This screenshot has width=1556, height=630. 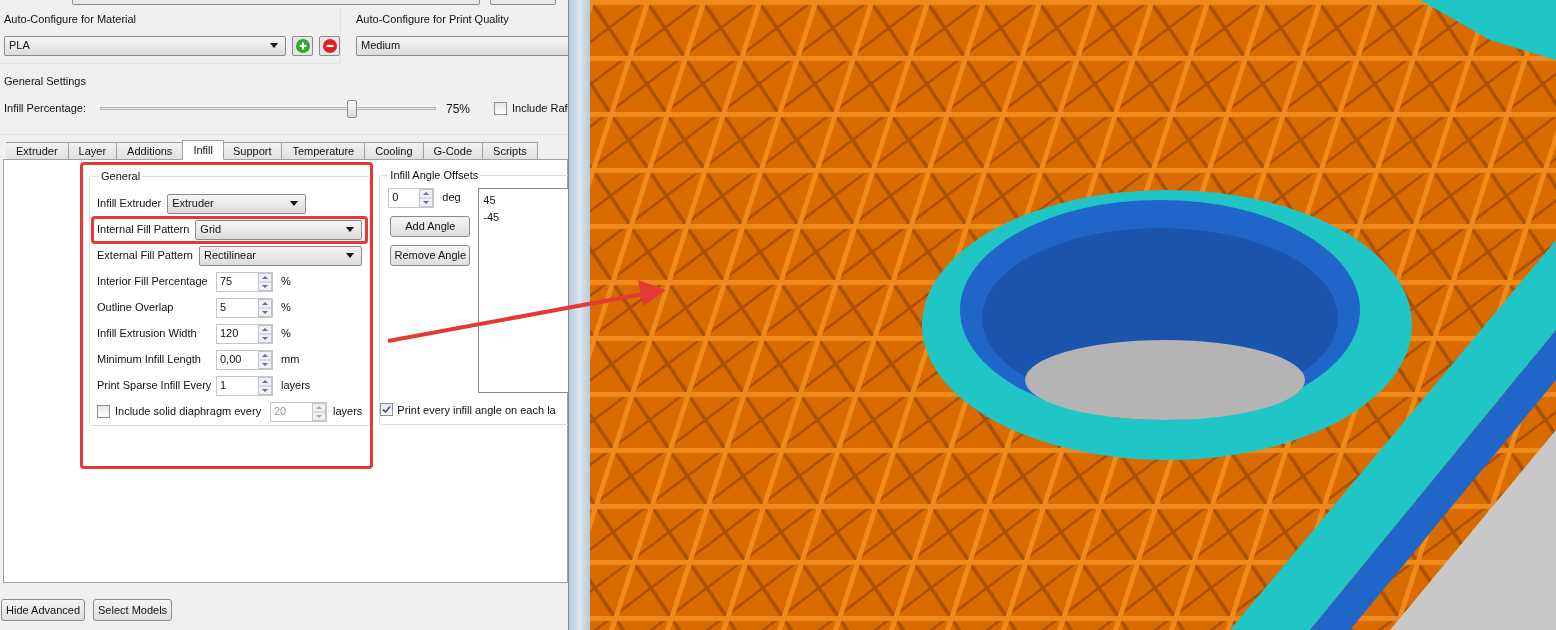 I want to click on list-item: -45, so click(x=525, y=217).